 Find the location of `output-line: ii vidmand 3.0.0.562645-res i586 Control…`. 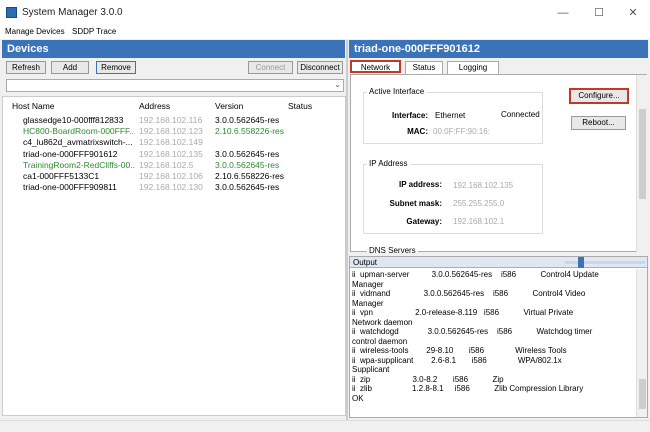

output-line: ii vidmand 3.0.0.562645-res i586 Control… is located at coordinates (469, 293).